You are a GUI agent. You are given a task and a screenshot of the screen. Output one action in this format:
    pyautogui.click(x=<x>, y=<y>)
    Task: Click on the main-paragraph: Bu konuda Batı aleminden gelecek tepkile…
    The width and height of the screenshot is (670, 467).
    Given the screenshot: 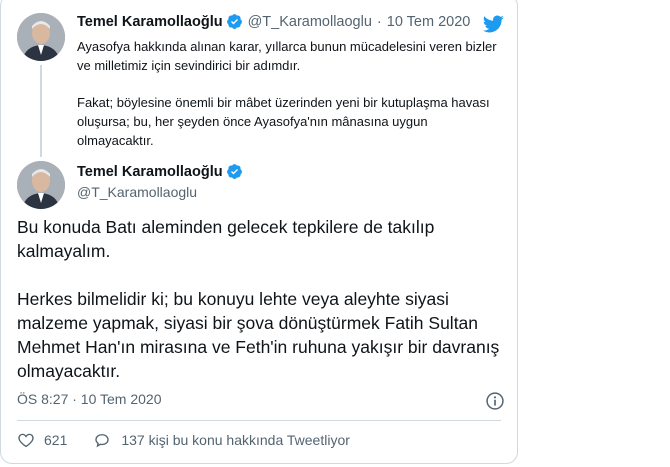 What is the action you would take?
    pyautogui.click(x=226, y=239)
    